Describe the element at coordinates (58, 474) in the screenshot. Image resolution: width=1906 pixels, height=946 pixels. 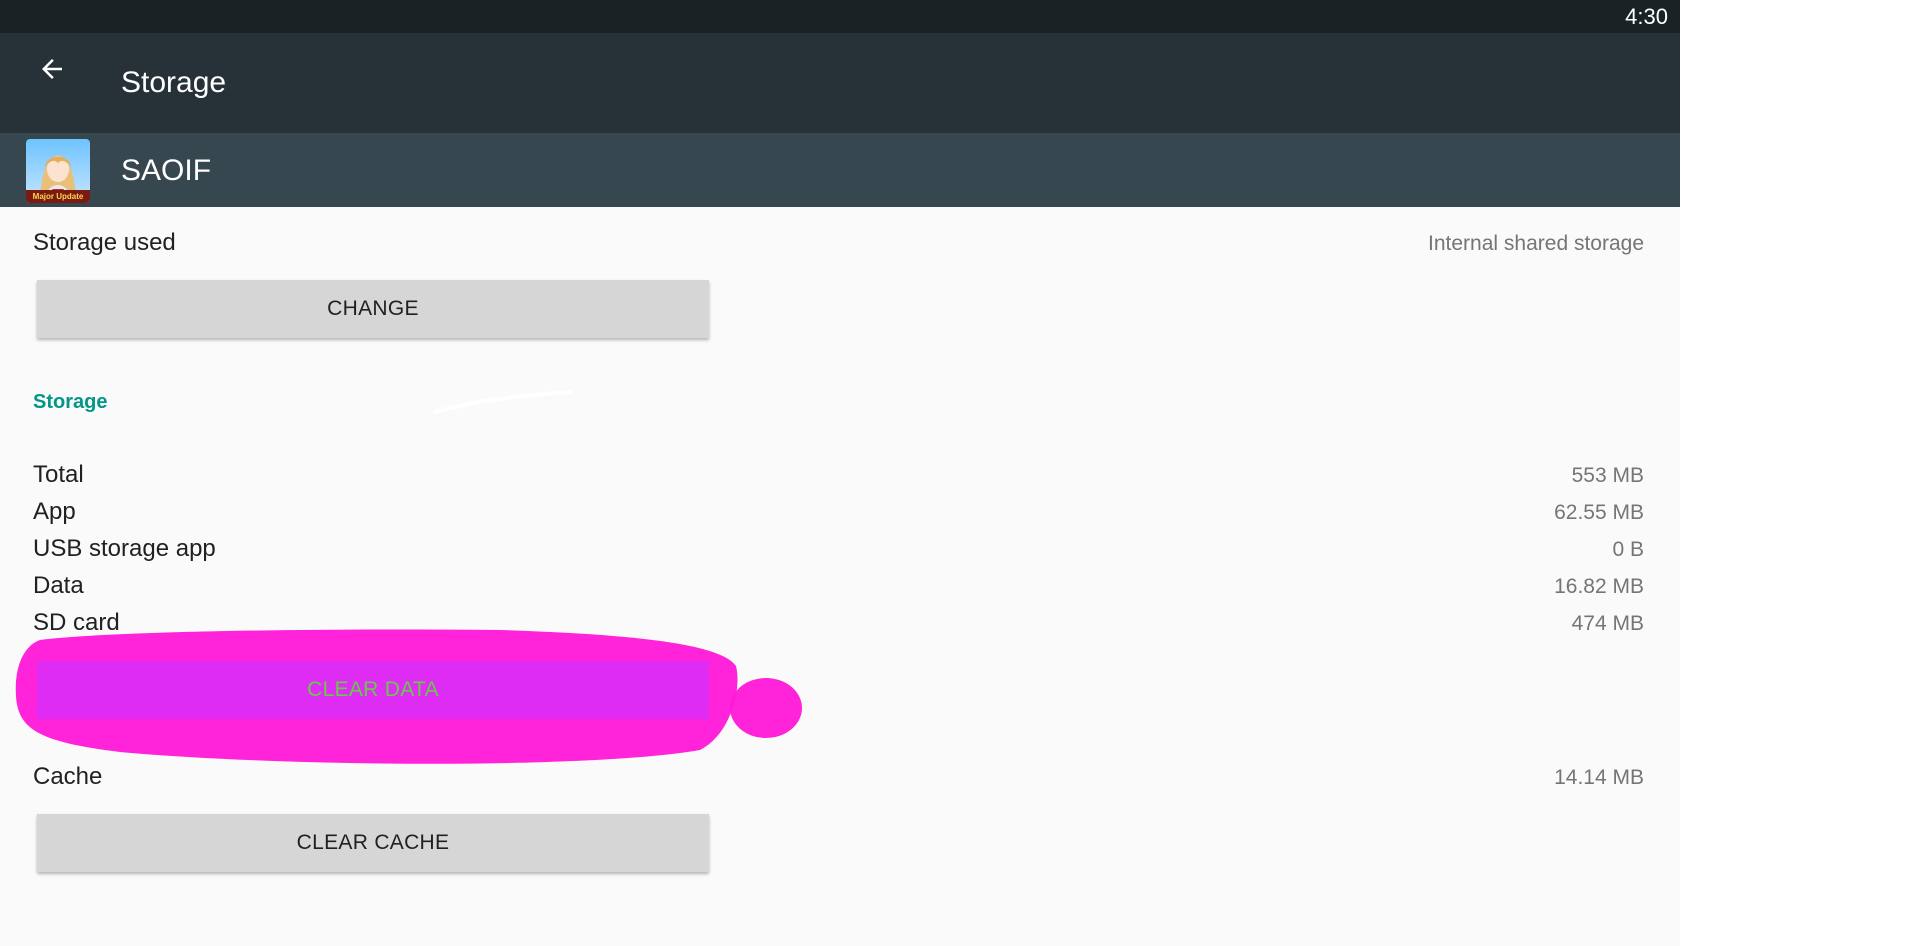
I see `total-label: Total` at that location.